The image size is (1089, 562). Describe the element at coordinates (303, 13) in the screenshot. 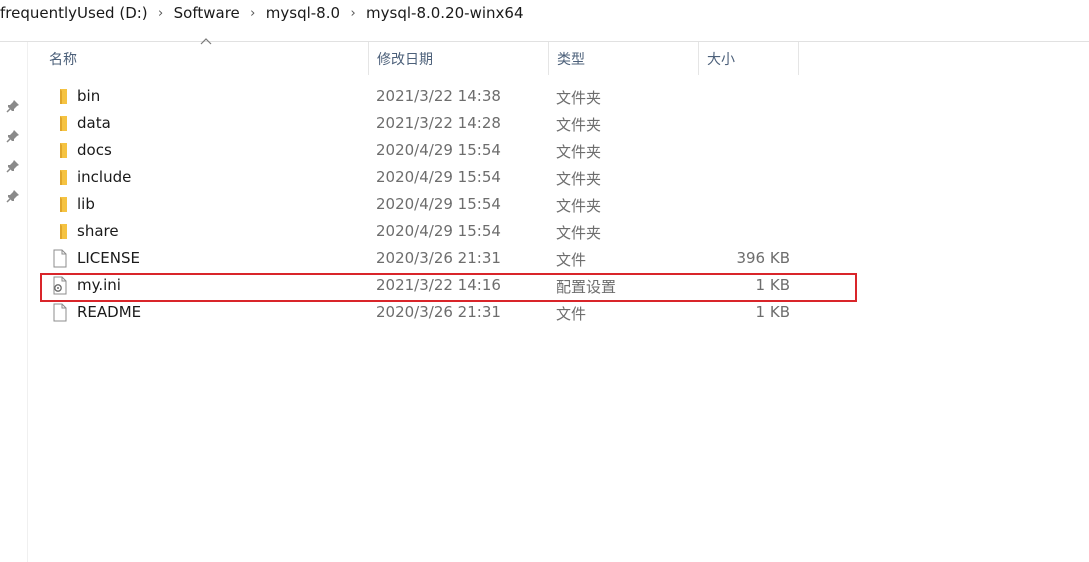

I see `breadcrumb-item-mysql: mysql-8.0` at that location.